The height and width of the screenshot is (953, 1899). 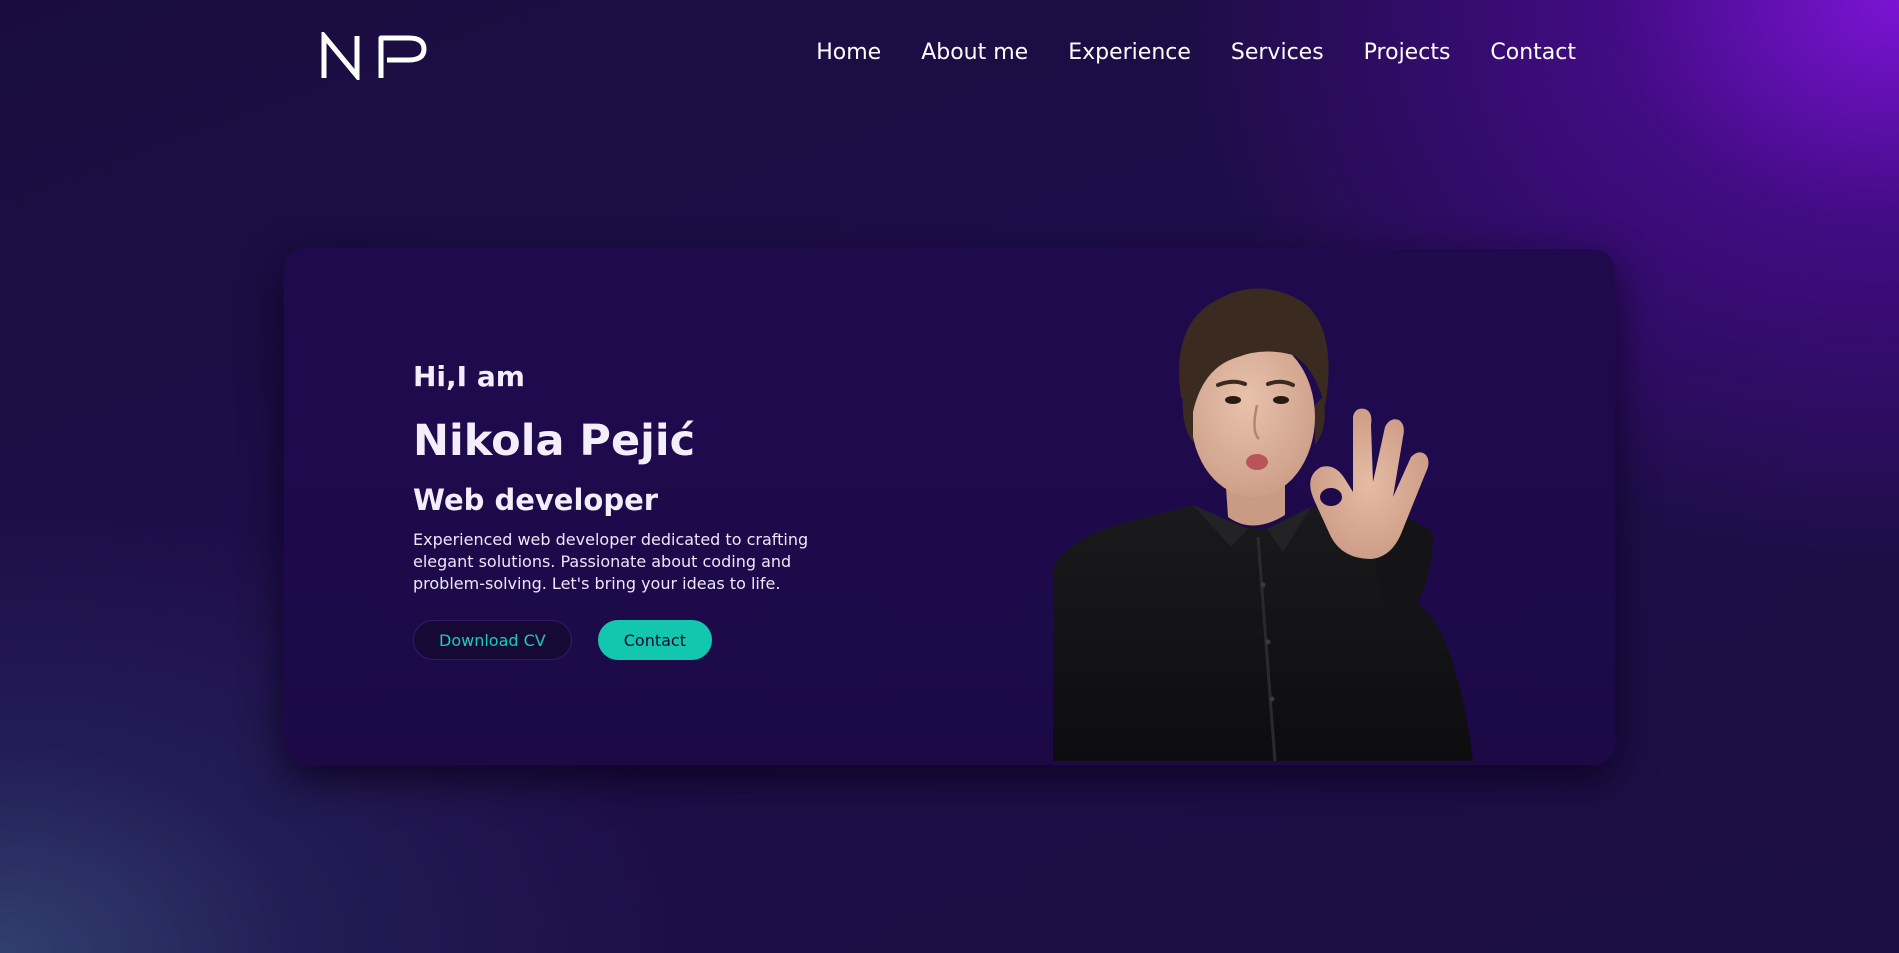 What do you see at coordinates (1277, 53) in the screenshot?
I see `nav-item-services: Services` at bounding box center [1277, 53].